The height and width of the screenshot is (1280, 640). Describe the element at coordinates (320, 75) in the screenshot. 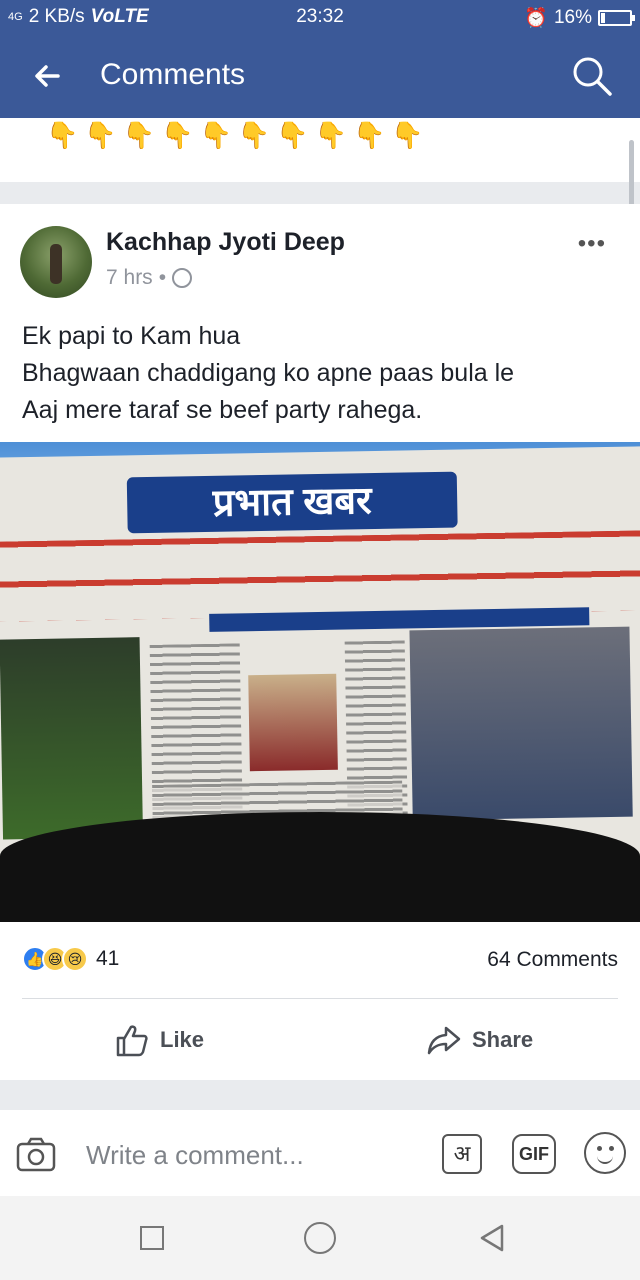

I see `app-bar: Comments` at that location.